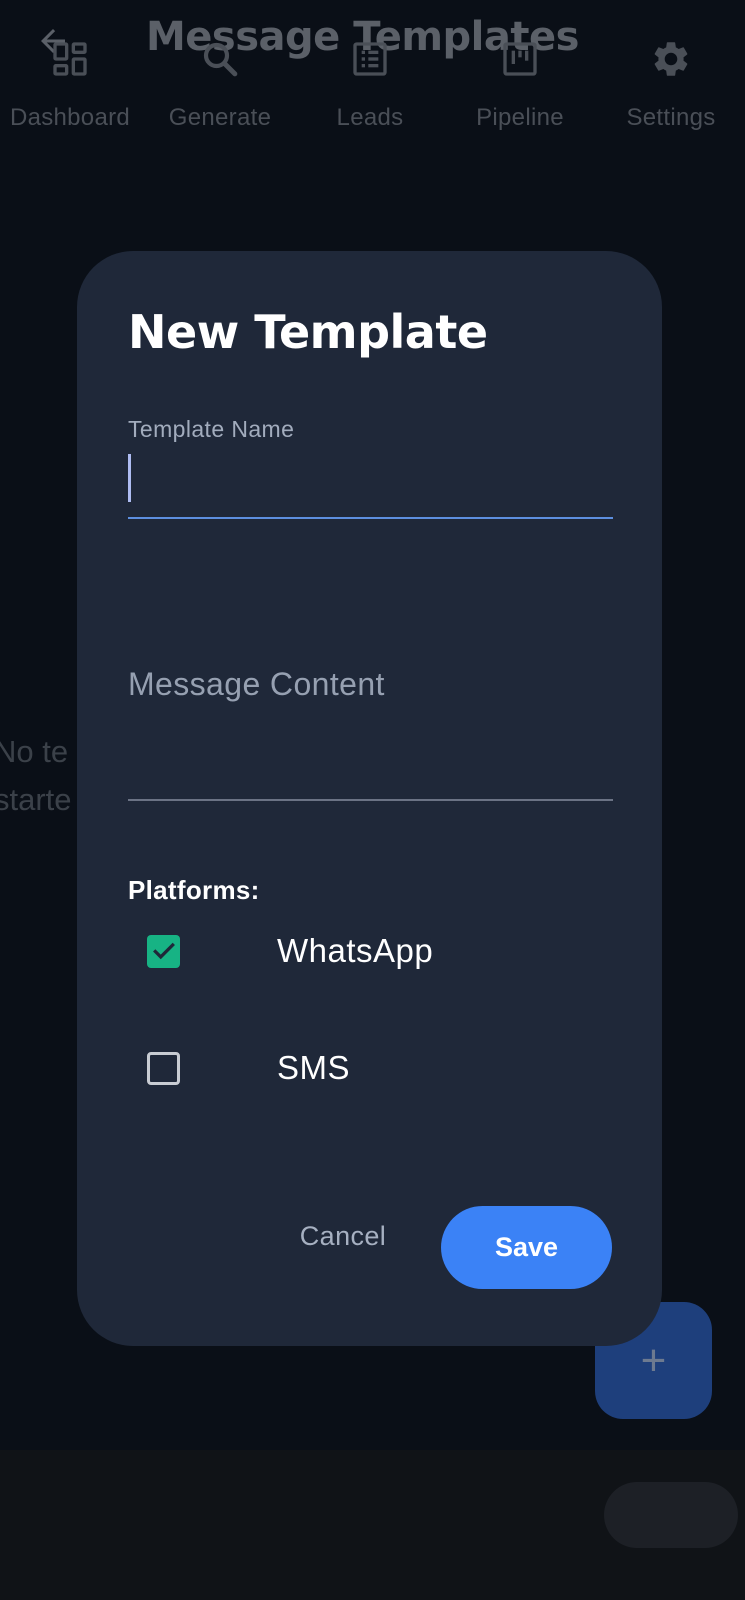 The width and height of the screenshot is (745, 1600). Describe the element at coordinates (194, 890) in the screenshot. I see `platforms-label: Platforms:` at that location.